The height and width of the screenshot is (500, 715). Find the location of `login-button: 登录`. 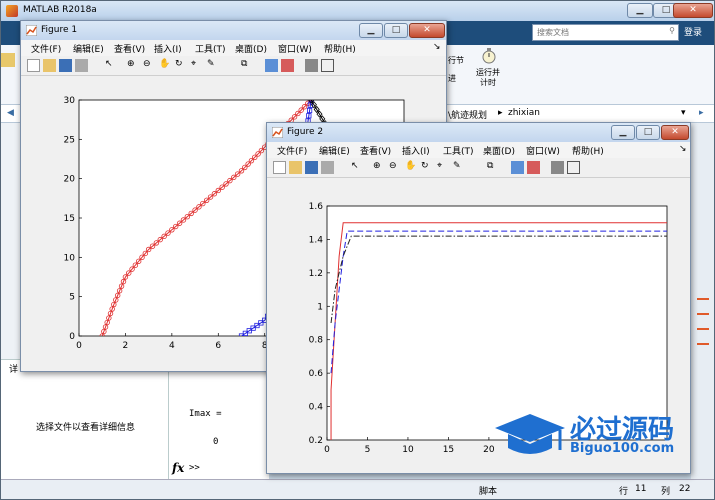

login-button: 登录 is located at coordinates (693, 31).